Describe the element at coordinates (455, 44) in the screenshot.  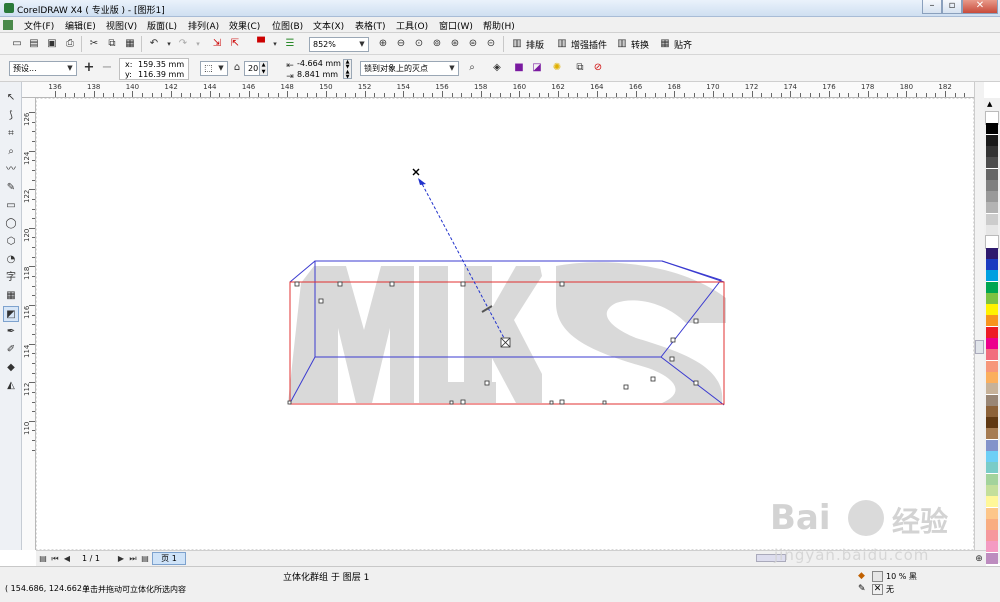
I see `zoom-page-icon: ⊛` at that location.